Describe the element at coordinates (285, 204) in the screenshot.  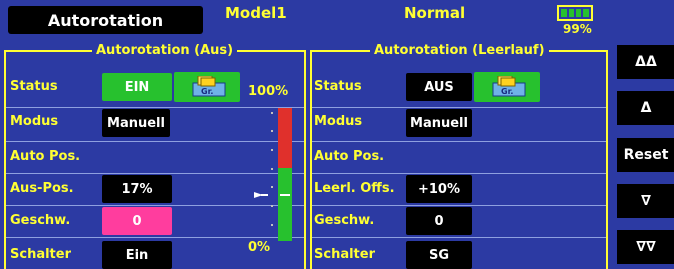
I see `position-scale-green-zone` at that location.